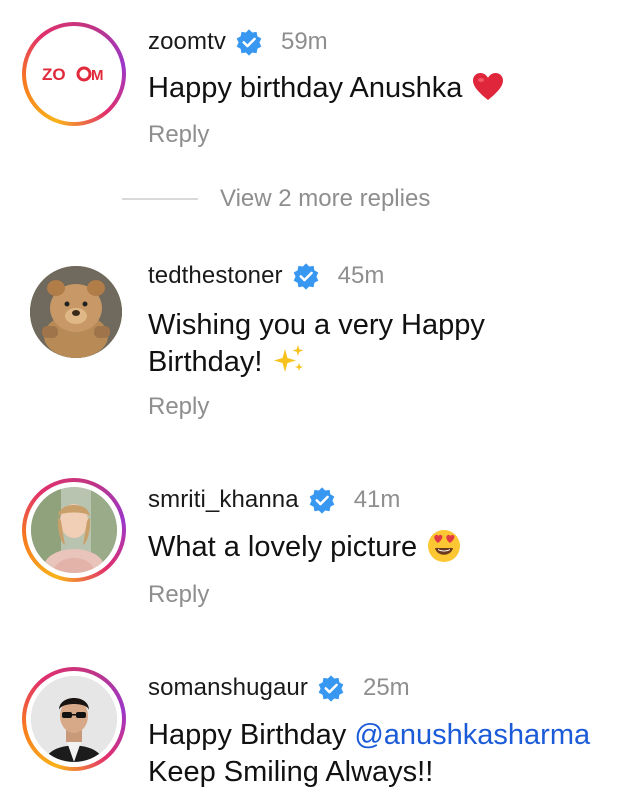 This screenshot has width=623, height=800. I want to click on comment-text: Happy birthday Anushka, so click(326, 88).